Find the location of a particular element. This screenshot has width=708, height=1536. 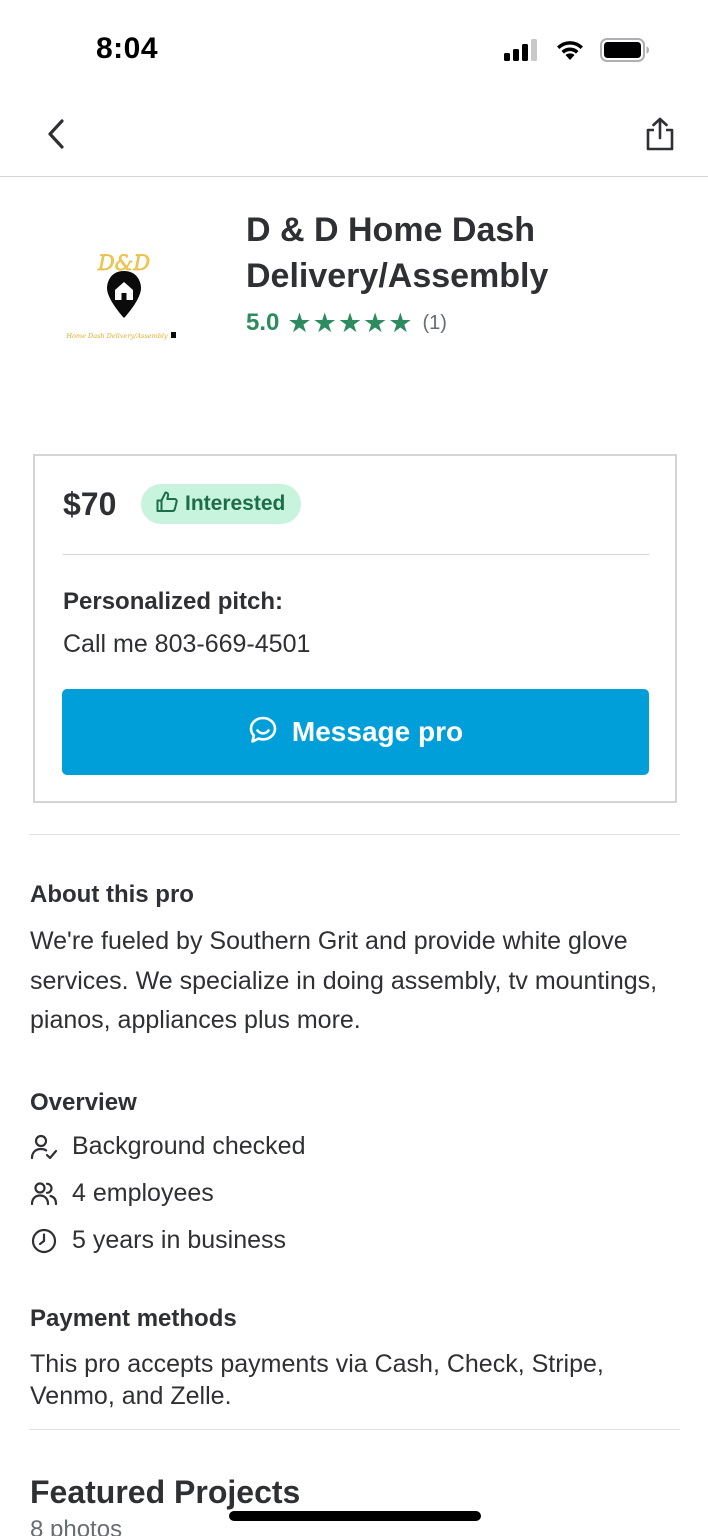

cellular-signal-icon is located at coordinates (522, 52).